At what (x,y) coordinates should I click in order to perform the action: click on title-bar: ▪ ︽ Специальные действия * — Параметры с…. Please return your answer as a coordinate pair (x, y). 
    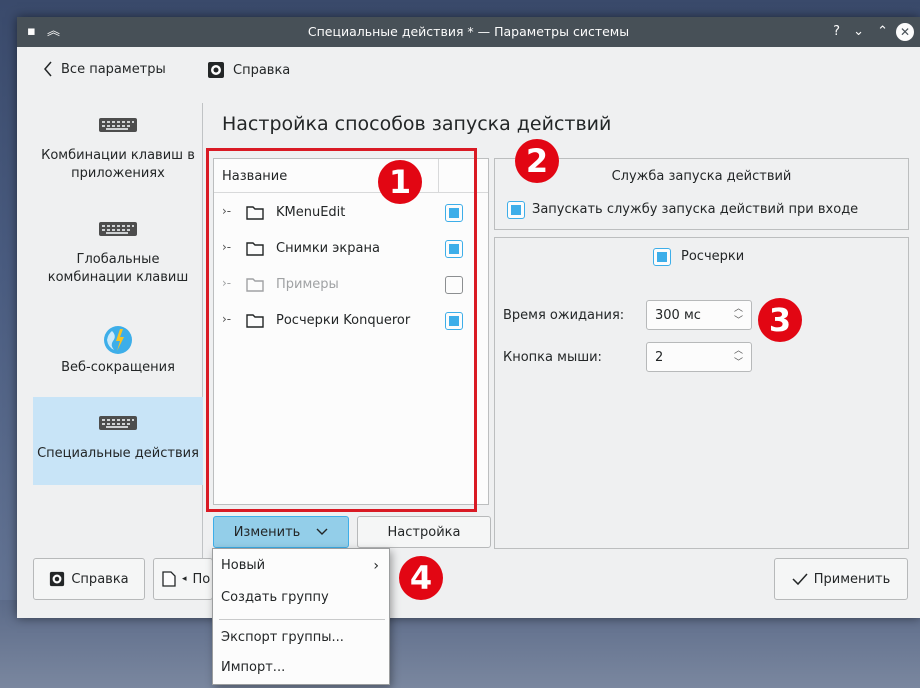
    Looking at the image, I should click on (468, 32).